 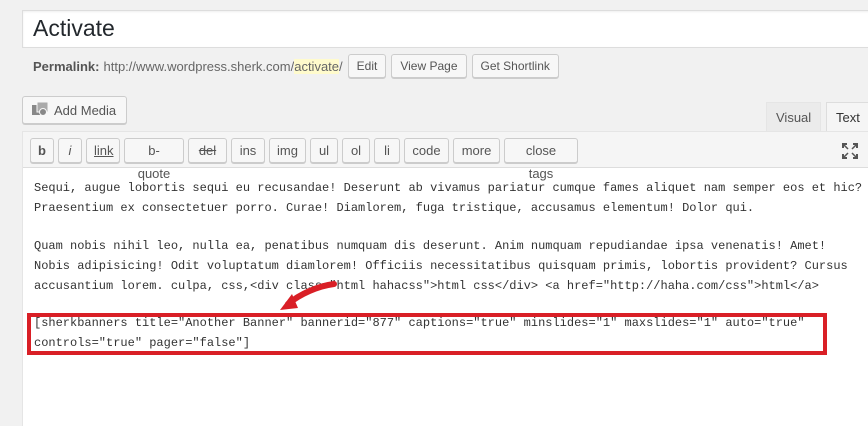 What do you see at coordinates (199, 66) in the screenshot?
I see `permalink-base-url: http://www.wordpress.sherk.com/` at bounding box center [199, 66].